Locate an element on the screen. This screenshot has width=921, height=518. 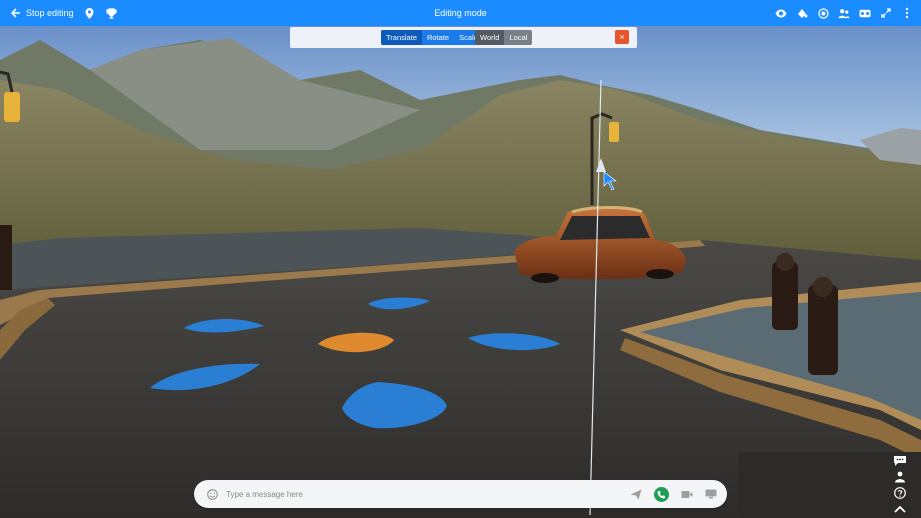
stop-editing-button: Stop editing is located at coordinates (42, 13).